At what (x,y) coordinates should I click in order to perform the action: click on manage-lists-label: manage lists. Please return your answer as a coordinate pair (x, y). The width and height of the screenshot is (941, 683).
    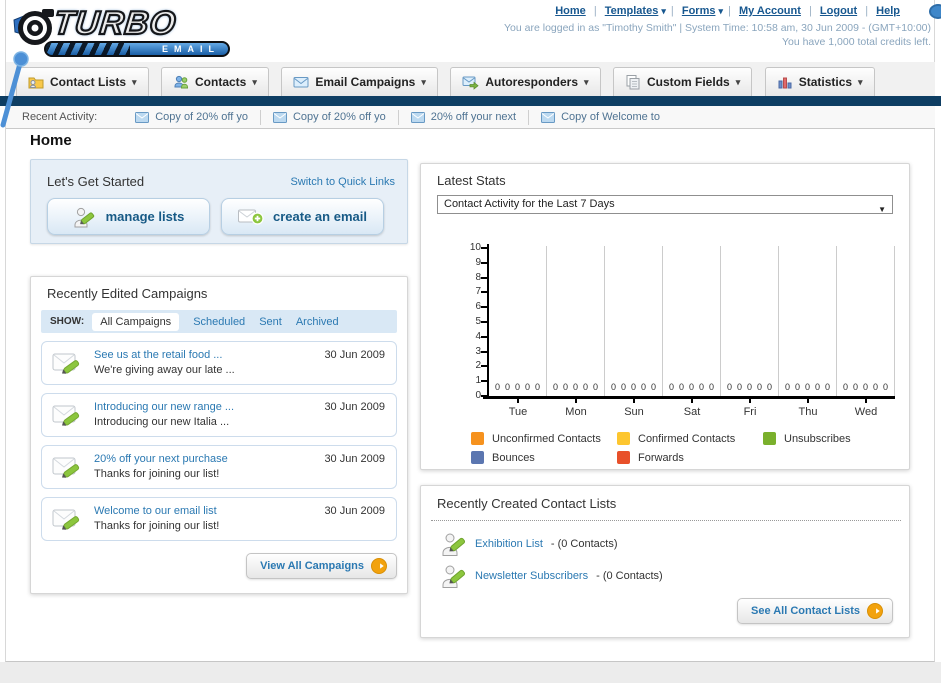
    Looking at the image, I should click on (145, 216).